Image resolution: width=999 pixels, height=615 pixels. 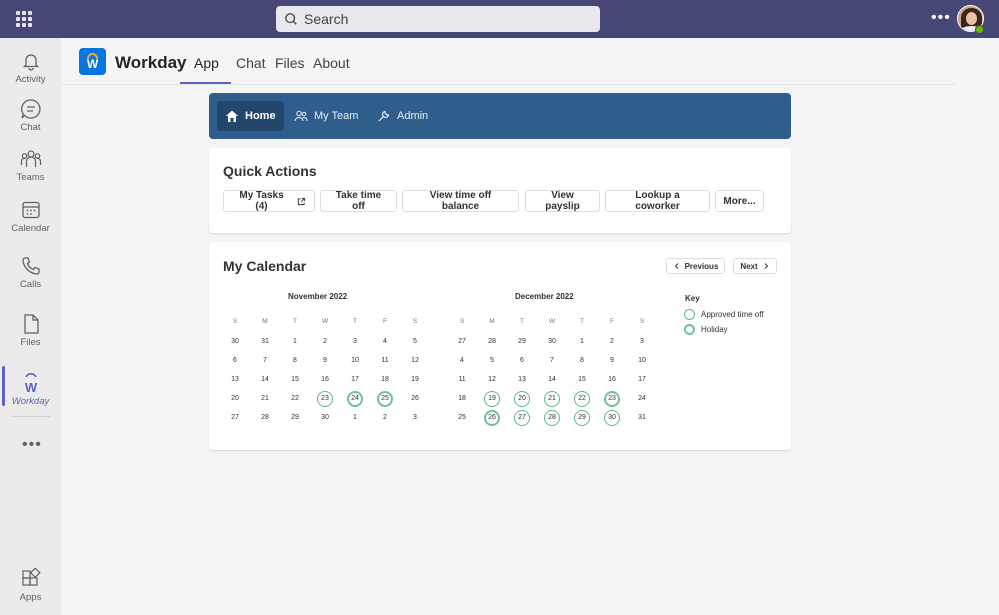 What do you see at coordinates (30, 280) in the screenshot?
I see `rail-item-calls: Calls` at bounding box center [30, 280].